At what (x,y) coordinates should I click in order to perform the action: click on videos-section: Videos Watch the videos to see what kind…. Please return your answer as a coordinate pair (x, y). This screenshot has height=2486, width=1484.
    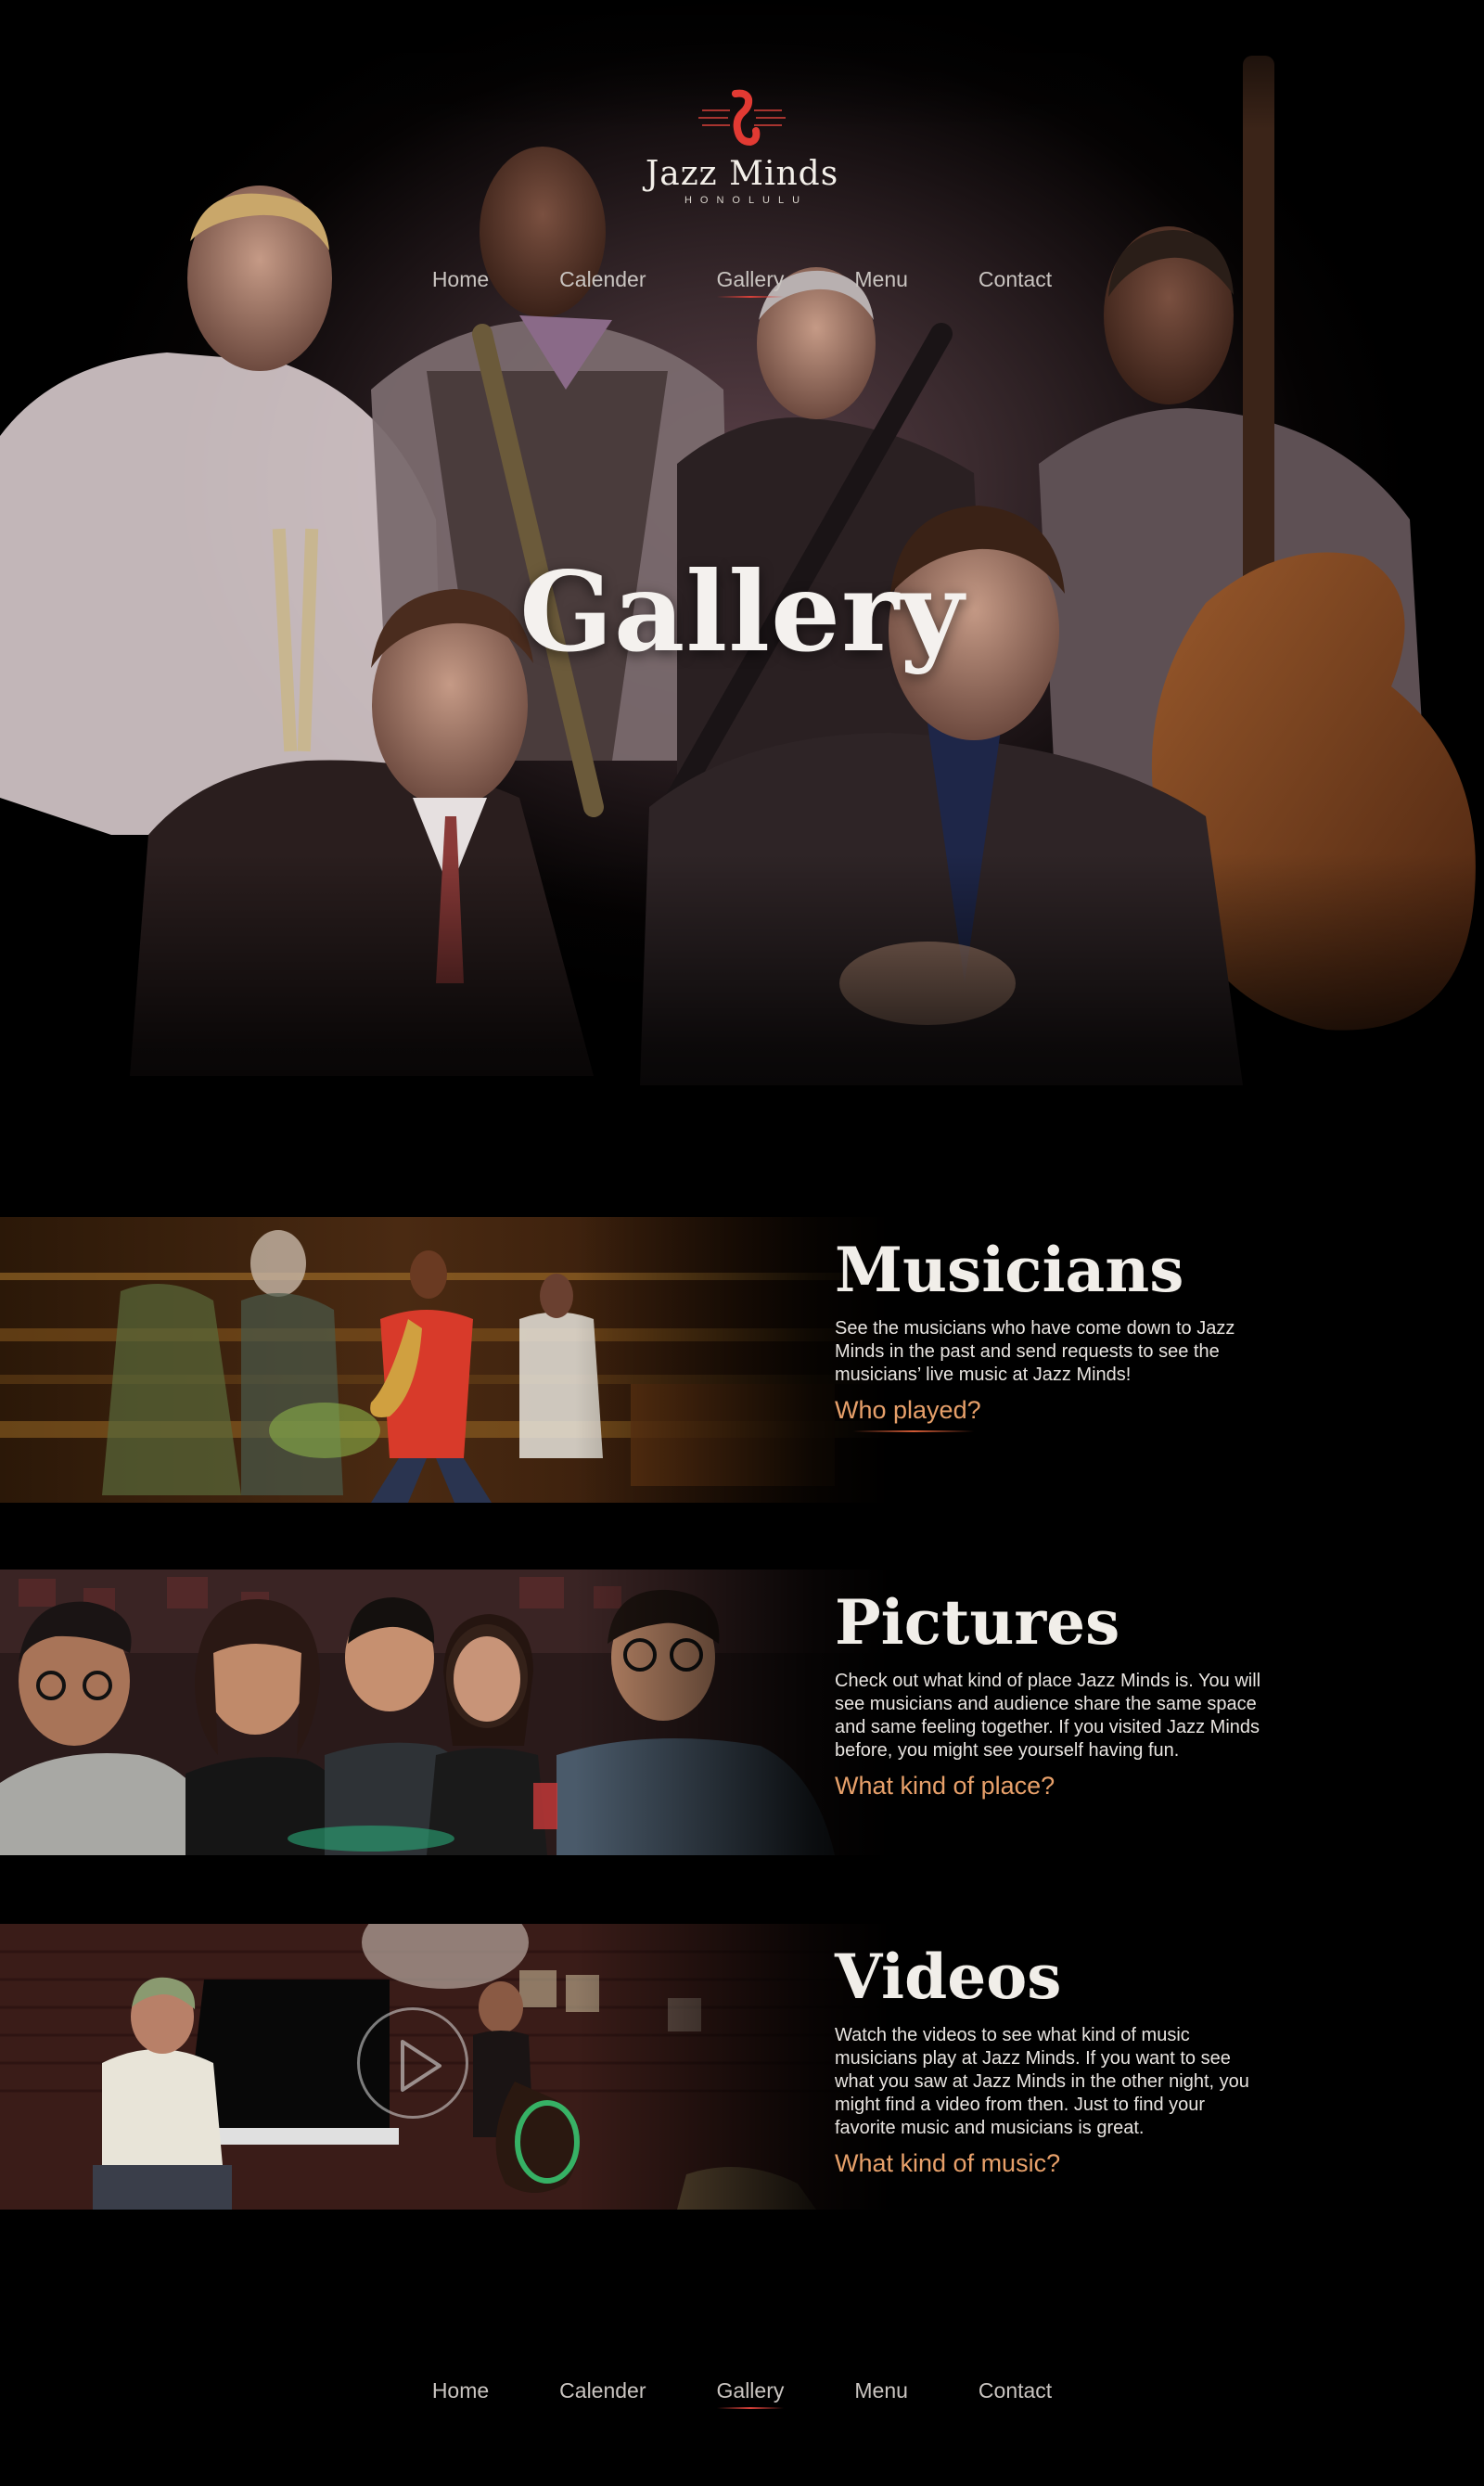
    Looking at the image, I should click on (742, 2067).